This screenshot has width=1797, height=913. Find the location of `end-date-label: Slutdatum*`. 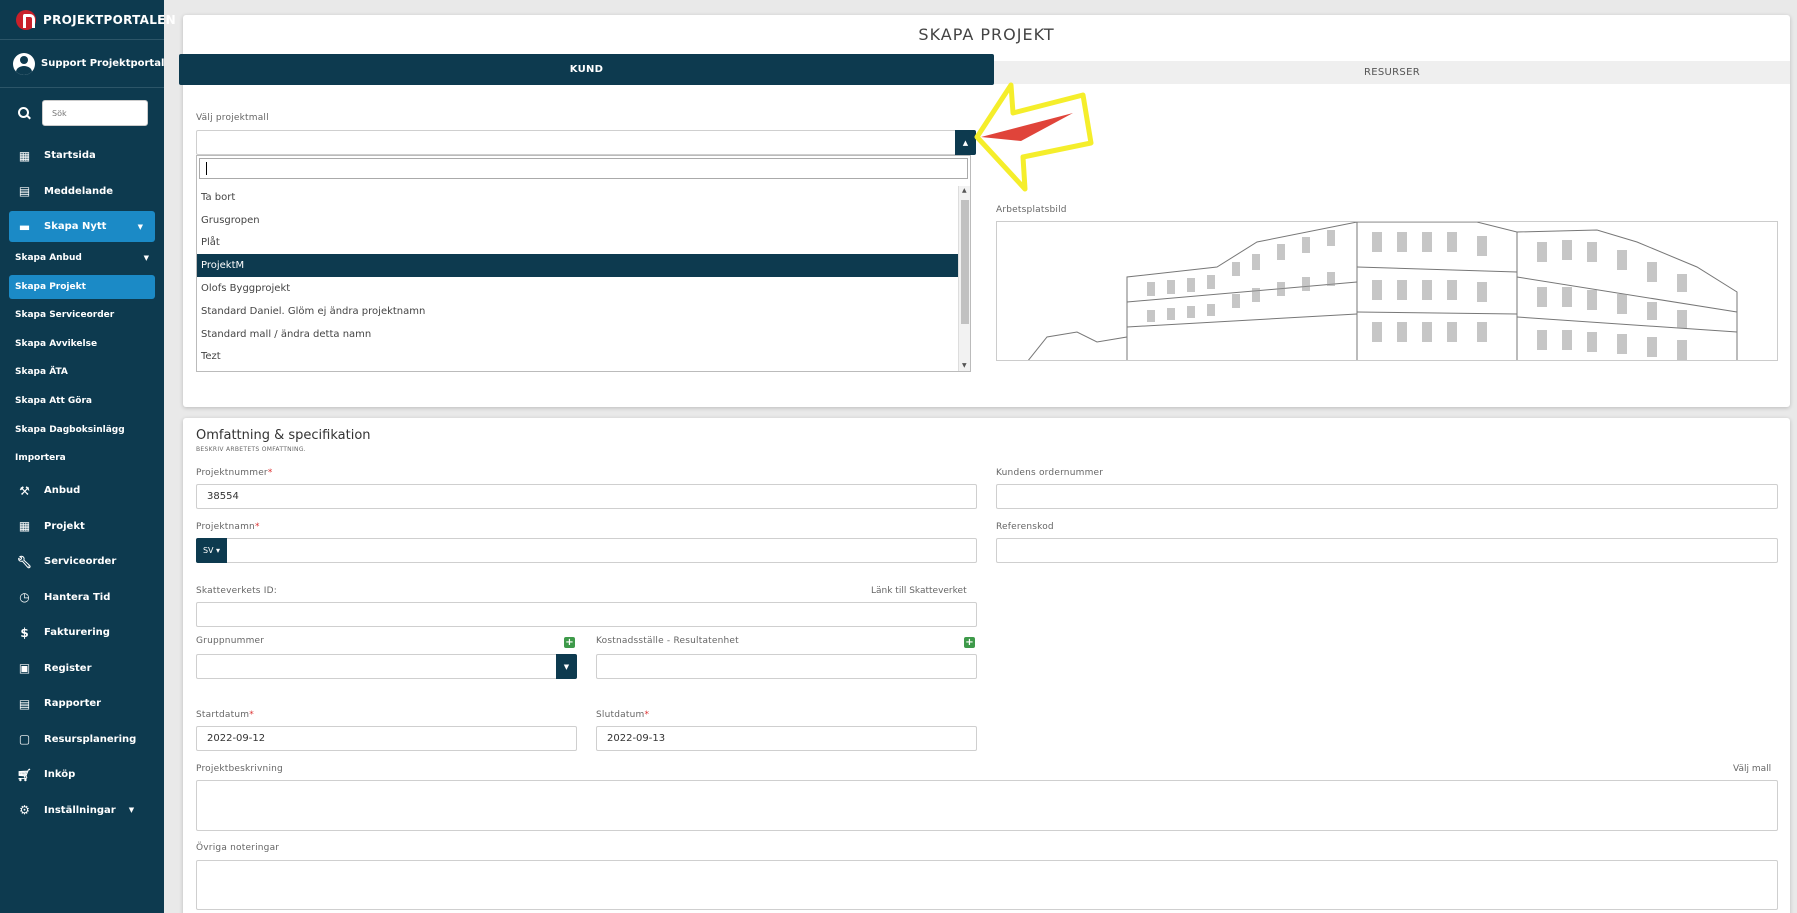

end-date-label: Slutdatum* is located at coordinates (622, 715).